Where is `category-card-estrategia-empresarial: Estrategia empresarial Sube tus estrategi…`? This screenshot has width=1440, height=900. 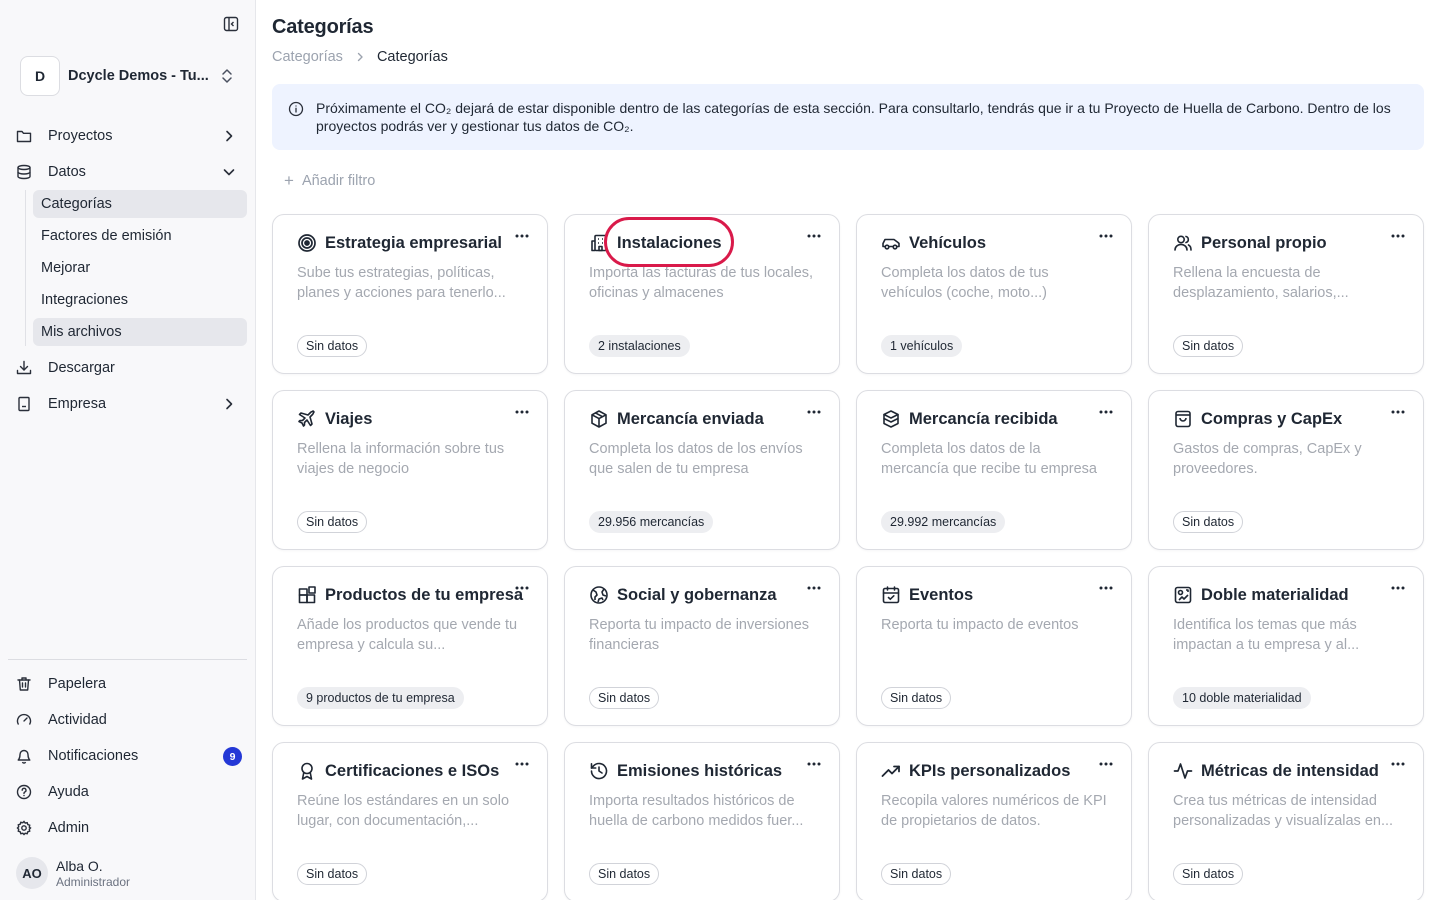
category-card-estrategia-empresarial: Estrategia empresarial Sube tus estrategi… is located at coordinates (410, 294).